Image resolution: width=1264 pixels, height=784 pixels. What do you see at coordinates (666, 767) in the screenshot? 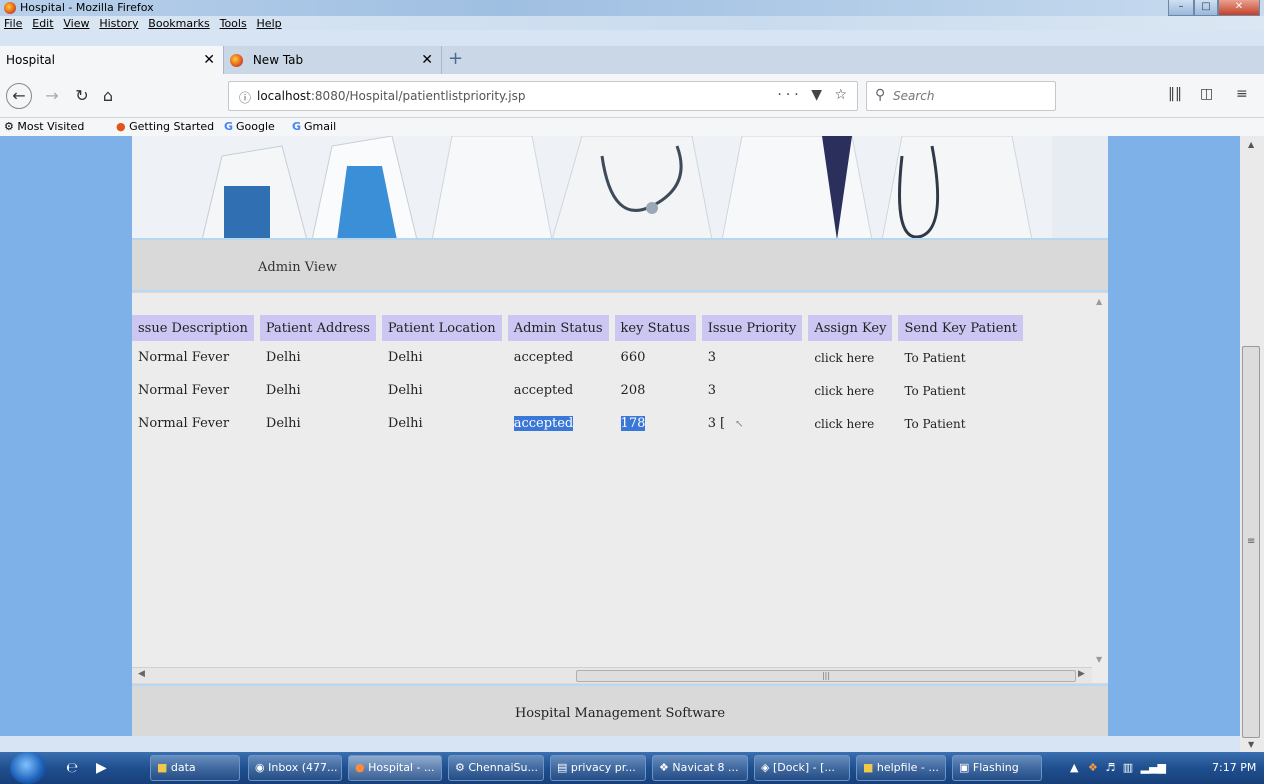
I see `navicat-icon: ❖` at bounding box center [666, 767].